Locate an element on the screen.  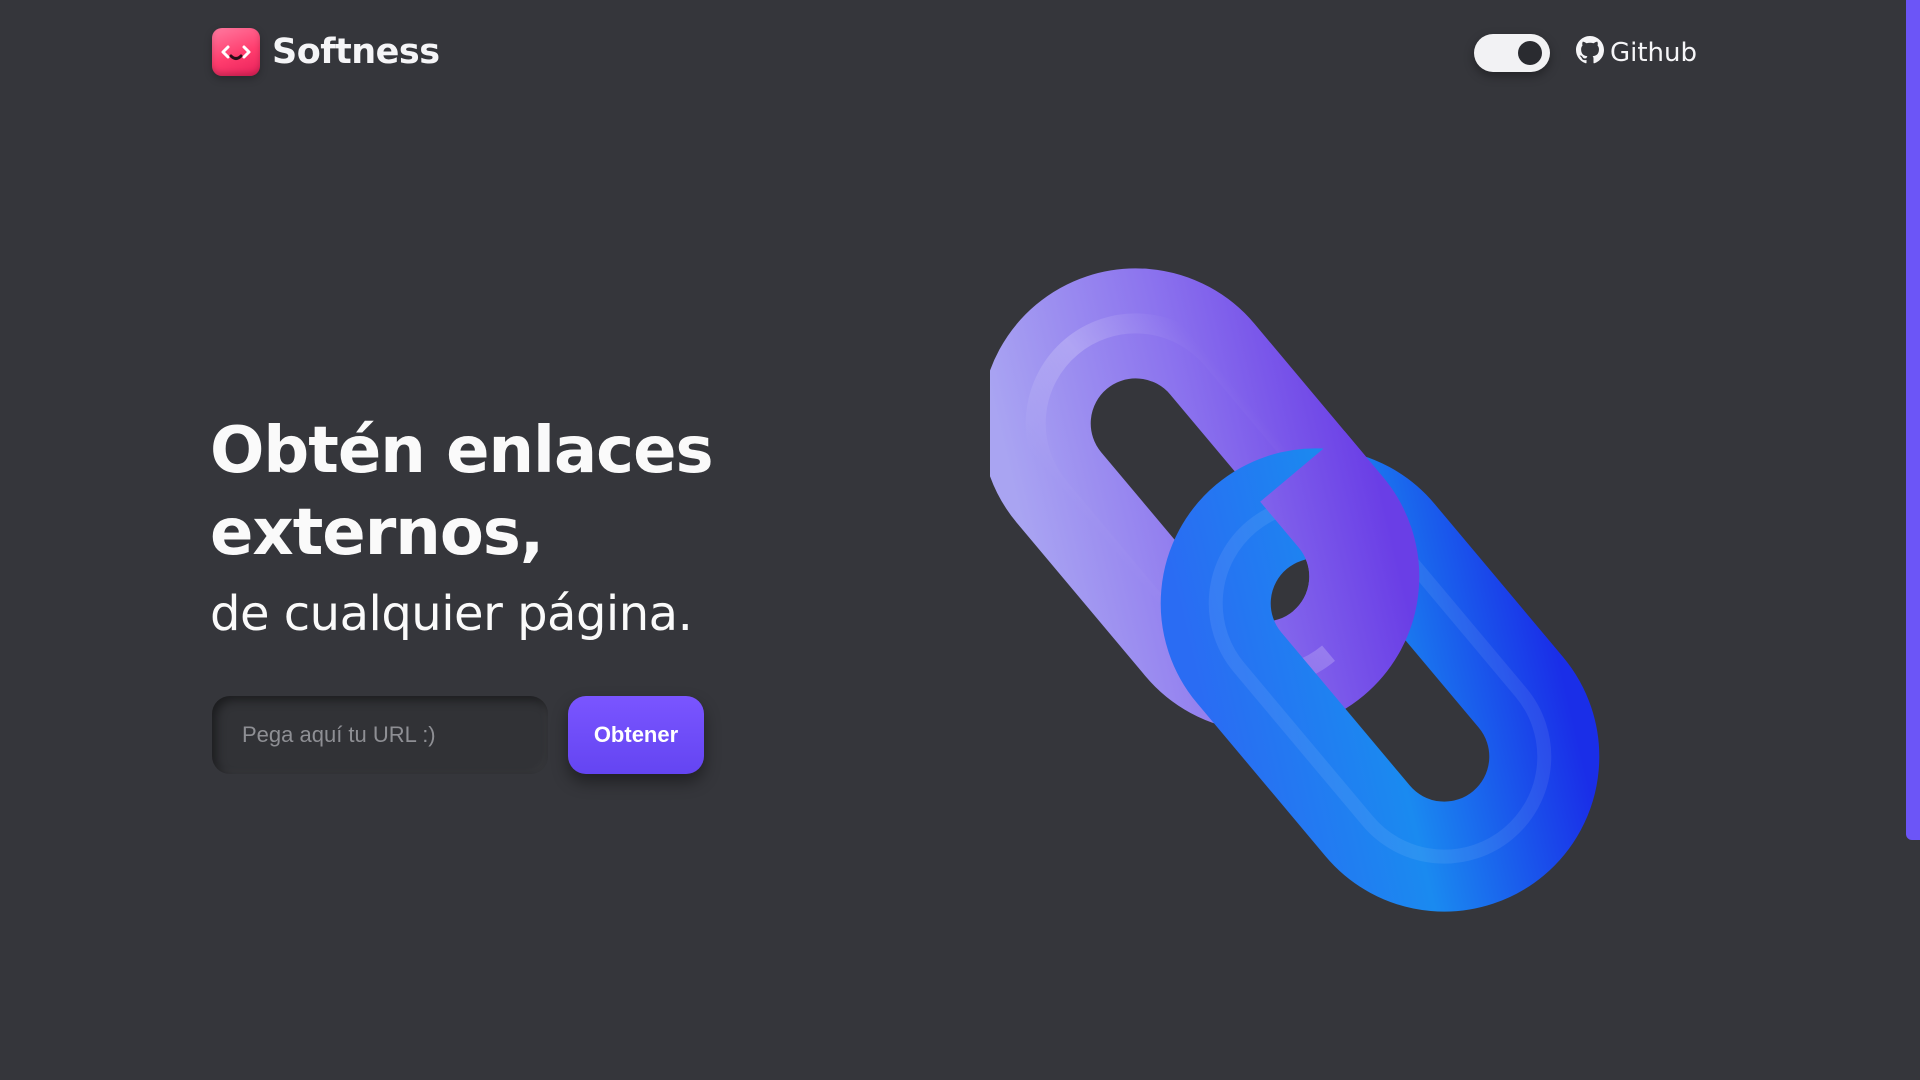
github-link: Github is located at coordinates (1636, 53).